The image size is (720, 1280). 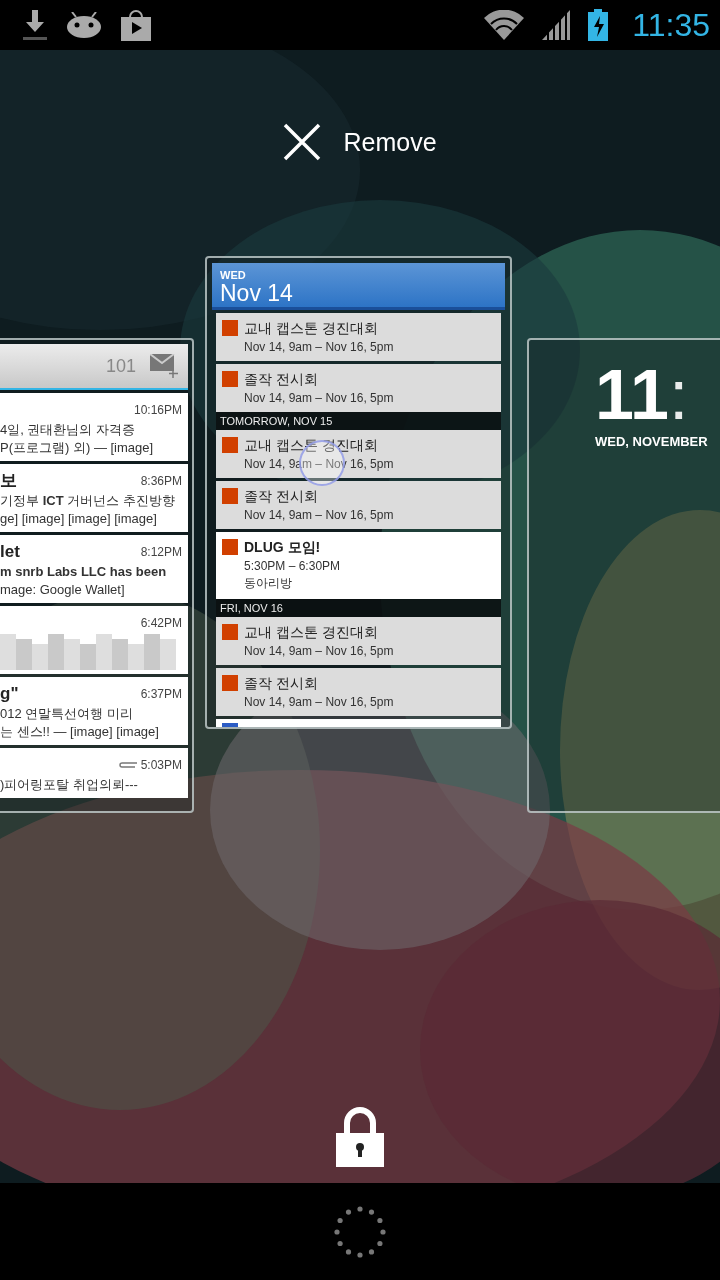 What do you see at coordinates (358, 608) in the screenshot?
I see `day-heading: FRI, NOV 16` at bounding box center [358, 608].